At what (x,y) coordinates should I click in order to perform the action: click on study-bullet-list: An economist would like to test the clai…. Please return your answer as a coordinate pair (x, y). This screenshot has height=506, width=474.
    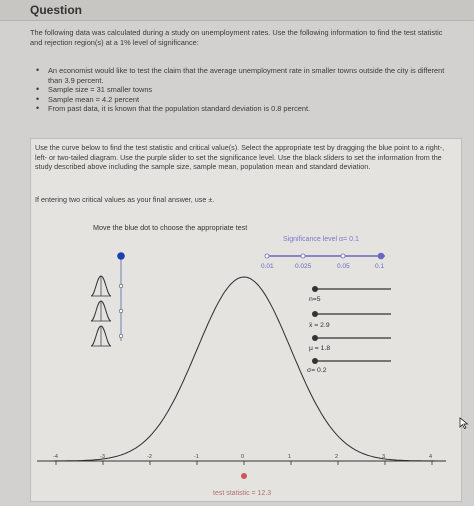
    Looking at the image, I should click on (244, 90).